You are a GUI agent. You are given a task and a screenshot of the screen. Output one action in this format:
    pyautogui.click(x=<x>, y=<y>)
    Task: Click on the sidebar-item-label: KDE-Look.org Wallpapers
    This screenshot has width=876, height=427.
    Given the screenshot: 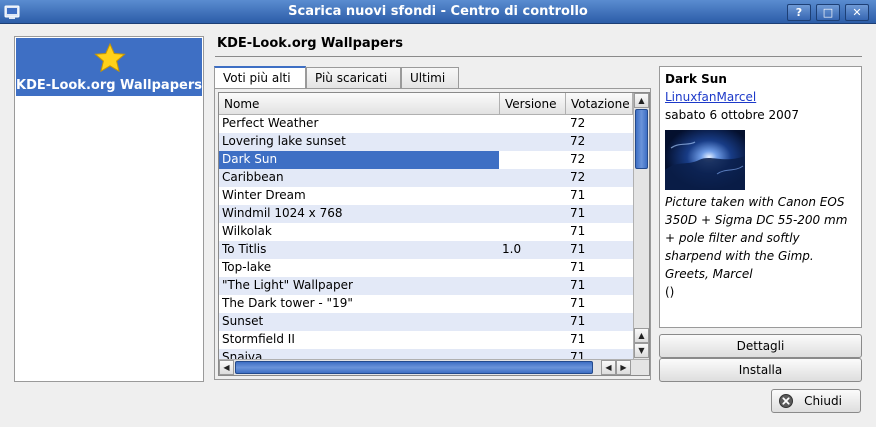 What is the action you would take?
    pyautogui.click(x=109, y=85)
    